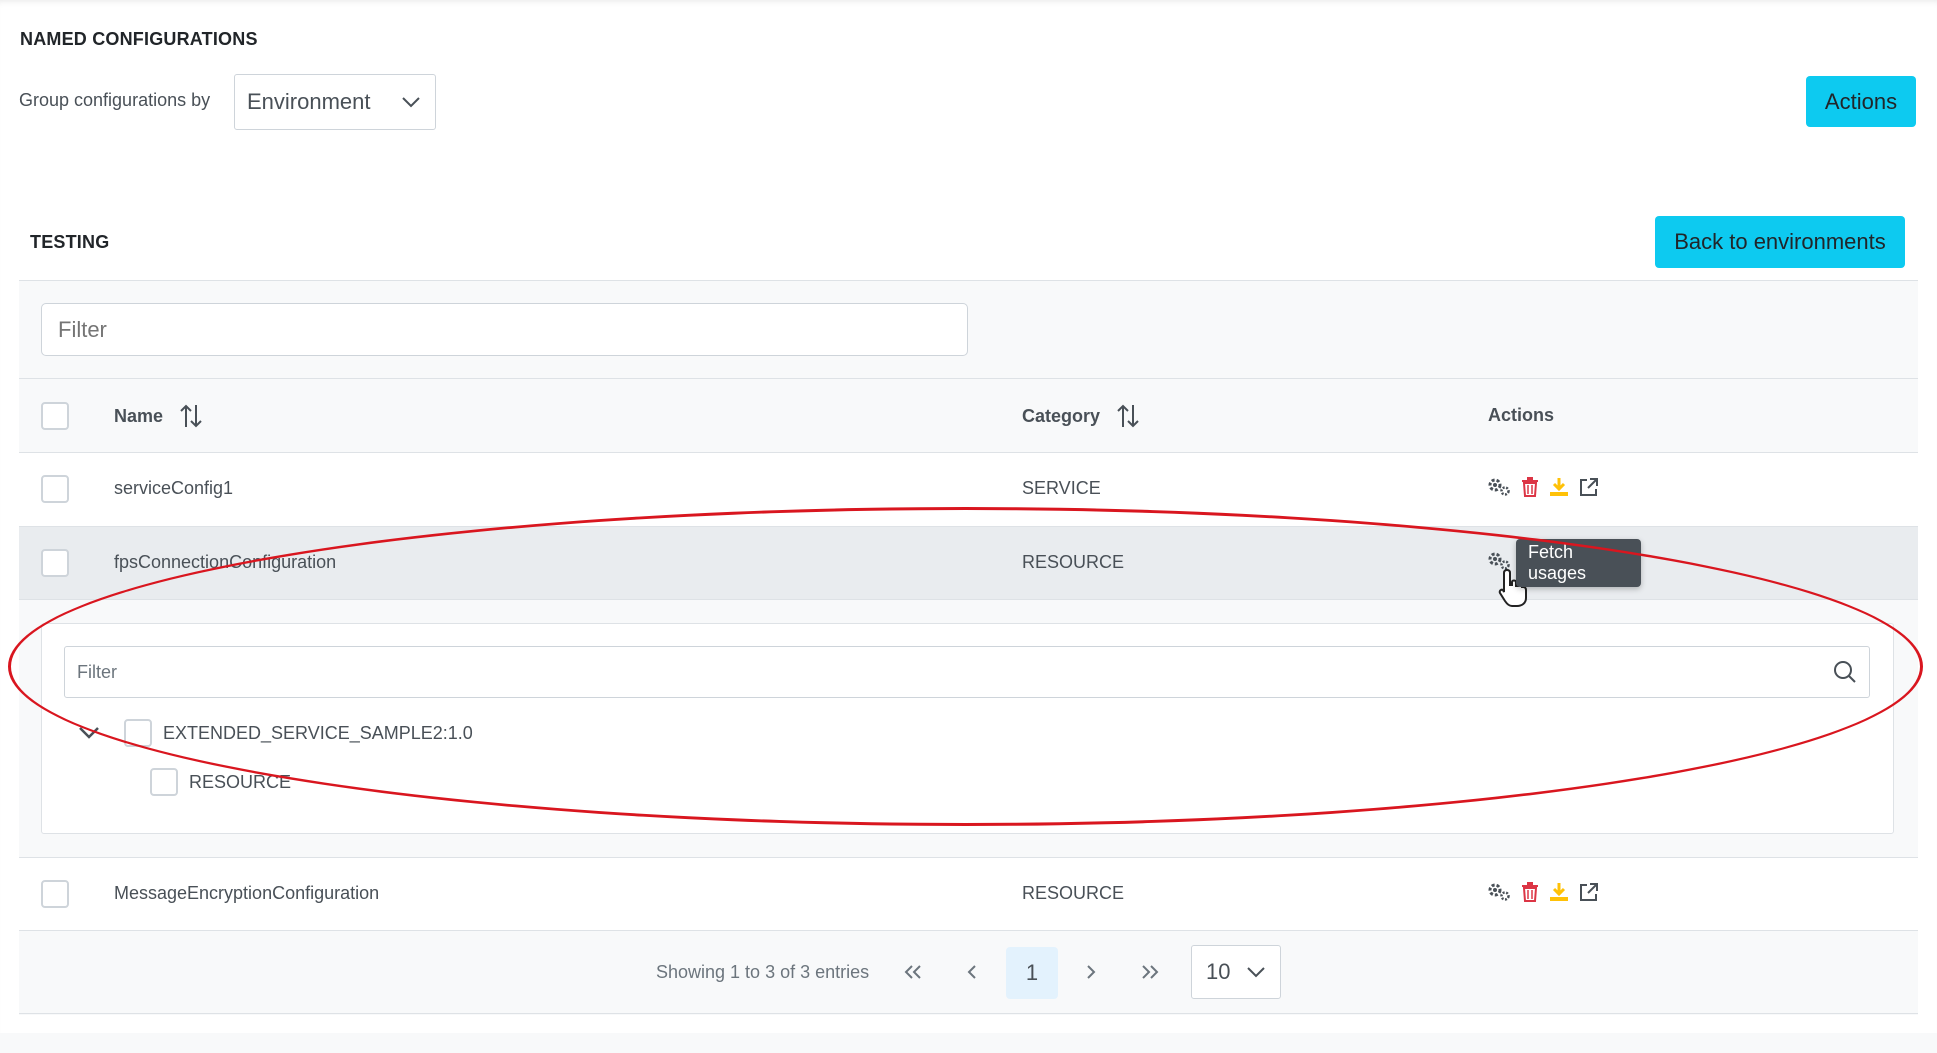 The width and height of the screenshot is (1937, 1053). What do you see at coordinates (1236, 972) in the screenshot?
I see `rows-per-page-dropdown: 10` at bounding box center [1236, 972].